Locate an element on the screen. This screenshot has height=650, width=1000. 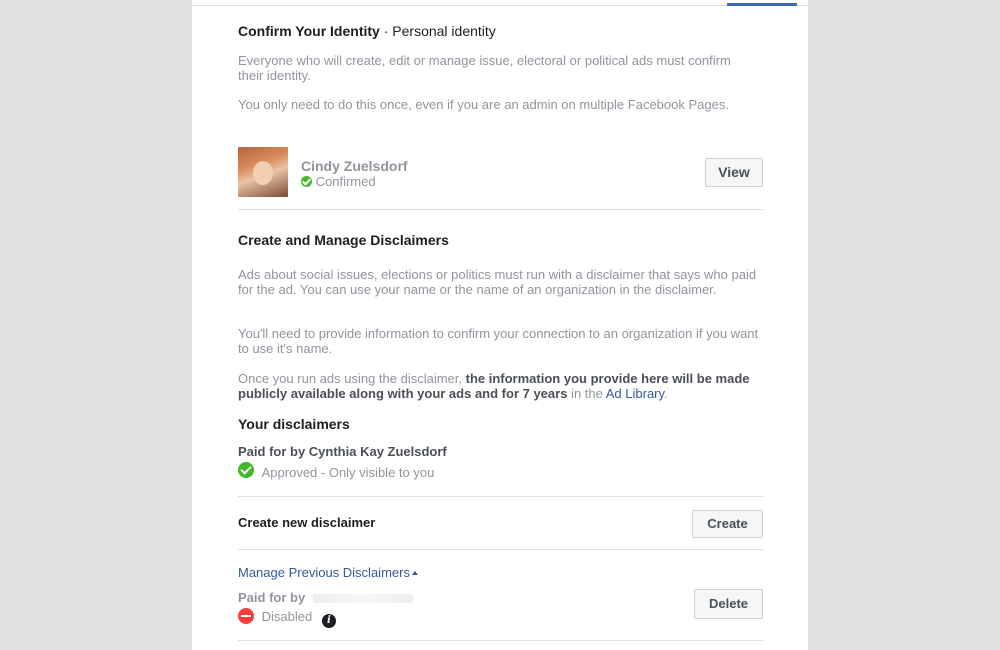
create-button: Create is located at coordinates (727, 524).